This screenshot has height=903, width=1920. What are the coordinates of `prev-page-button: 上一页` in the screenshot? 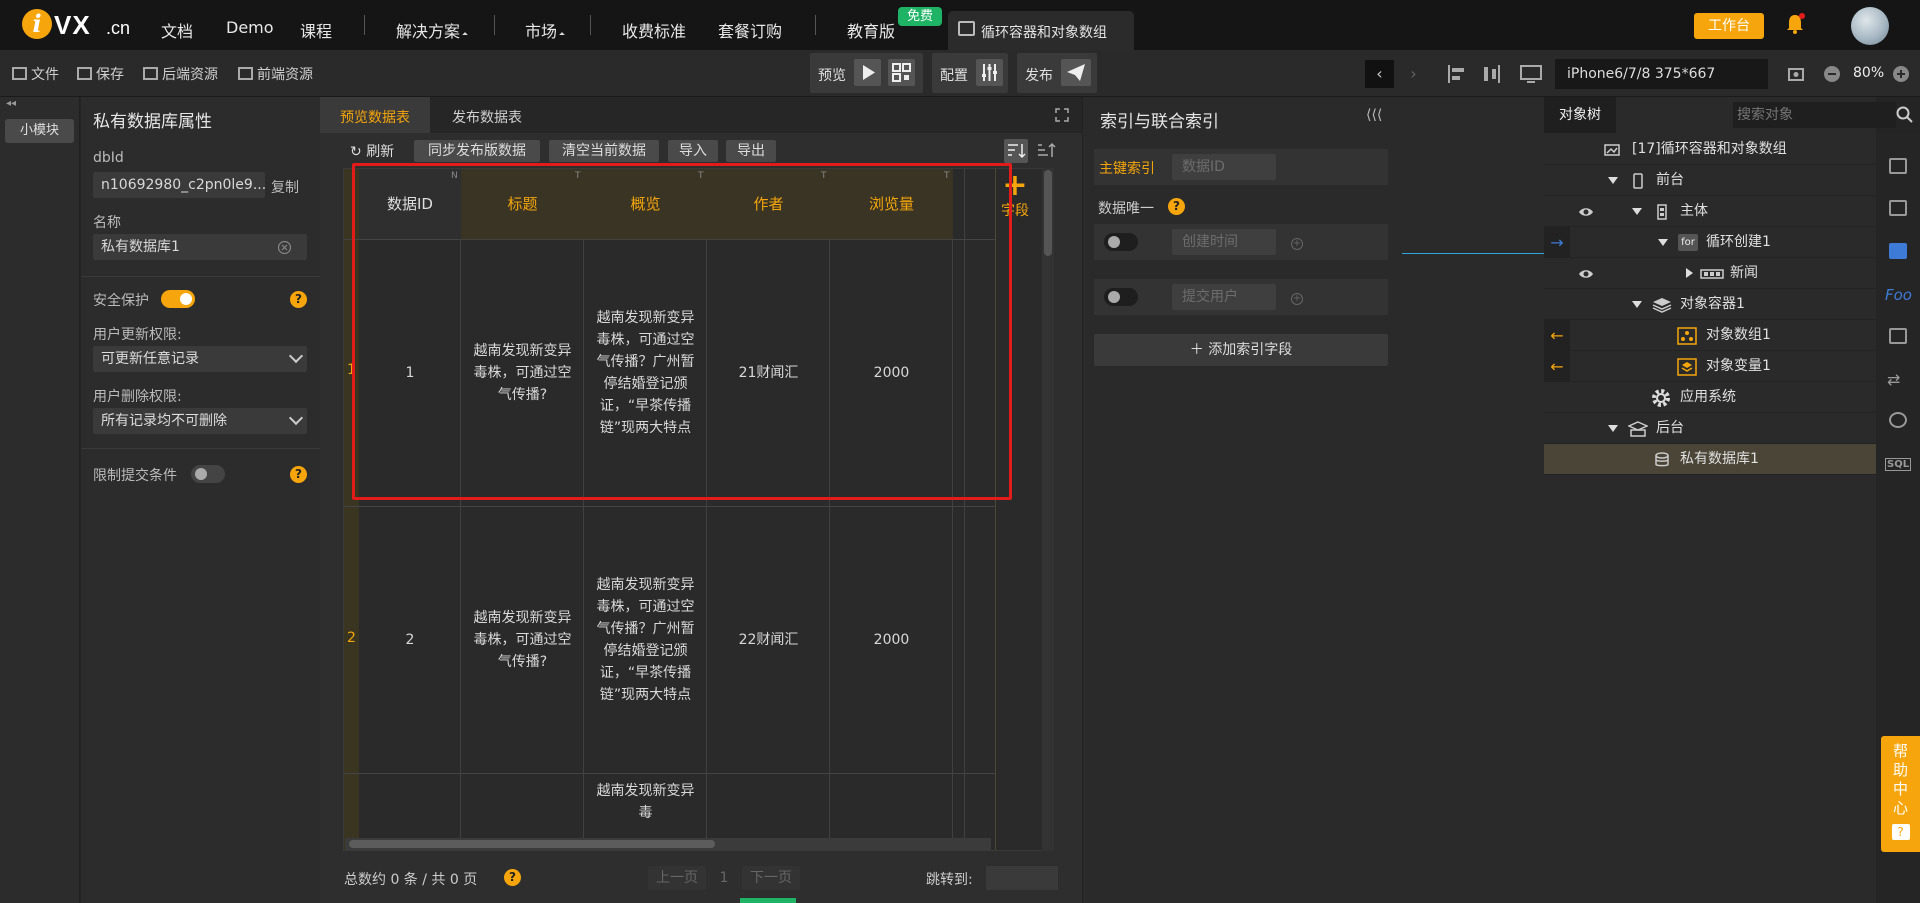 It's located at (677, 878).